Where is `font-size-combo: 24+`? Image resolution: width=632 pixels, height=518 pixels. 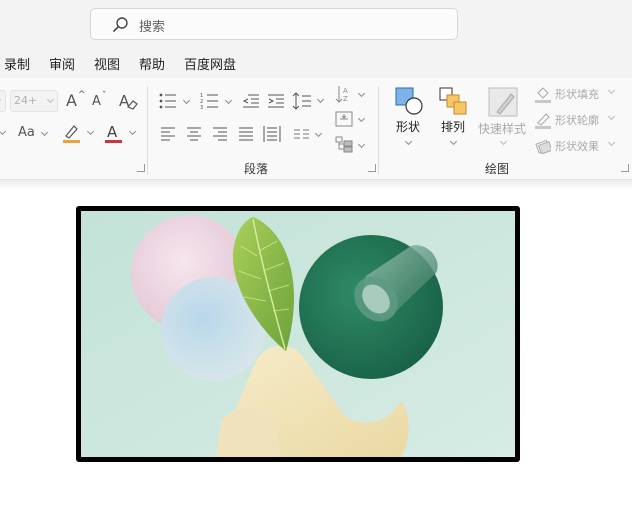
font-size-combo: 24+ is located at coordinates (34, 101).